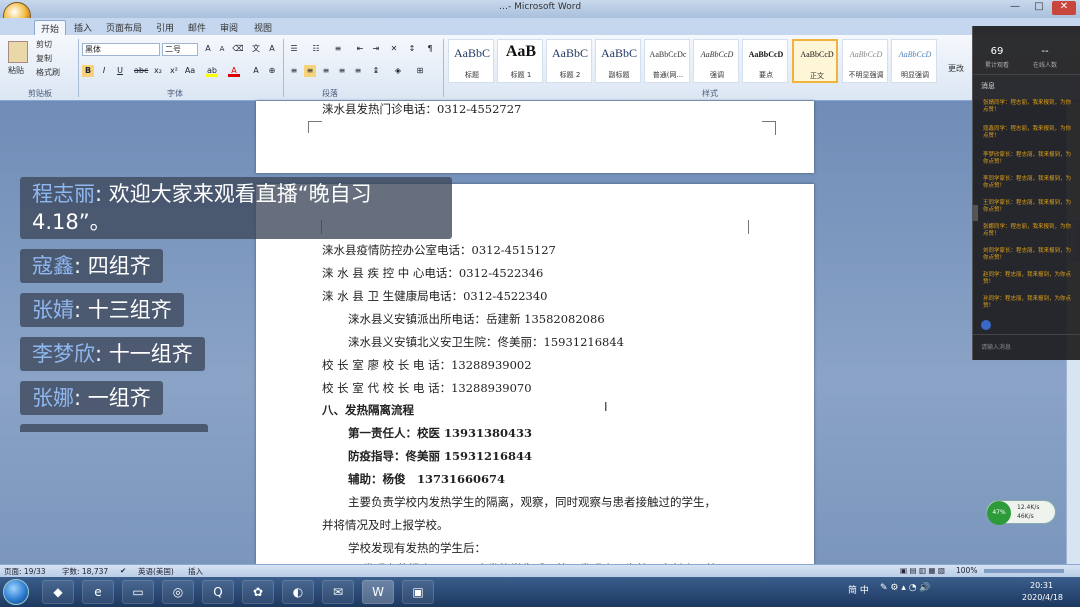 The height and width of the screenshot is (607, 1080). I want to click on previous-page: 涞水县发热门诊电话：0312-4552727, so click(535, 137).